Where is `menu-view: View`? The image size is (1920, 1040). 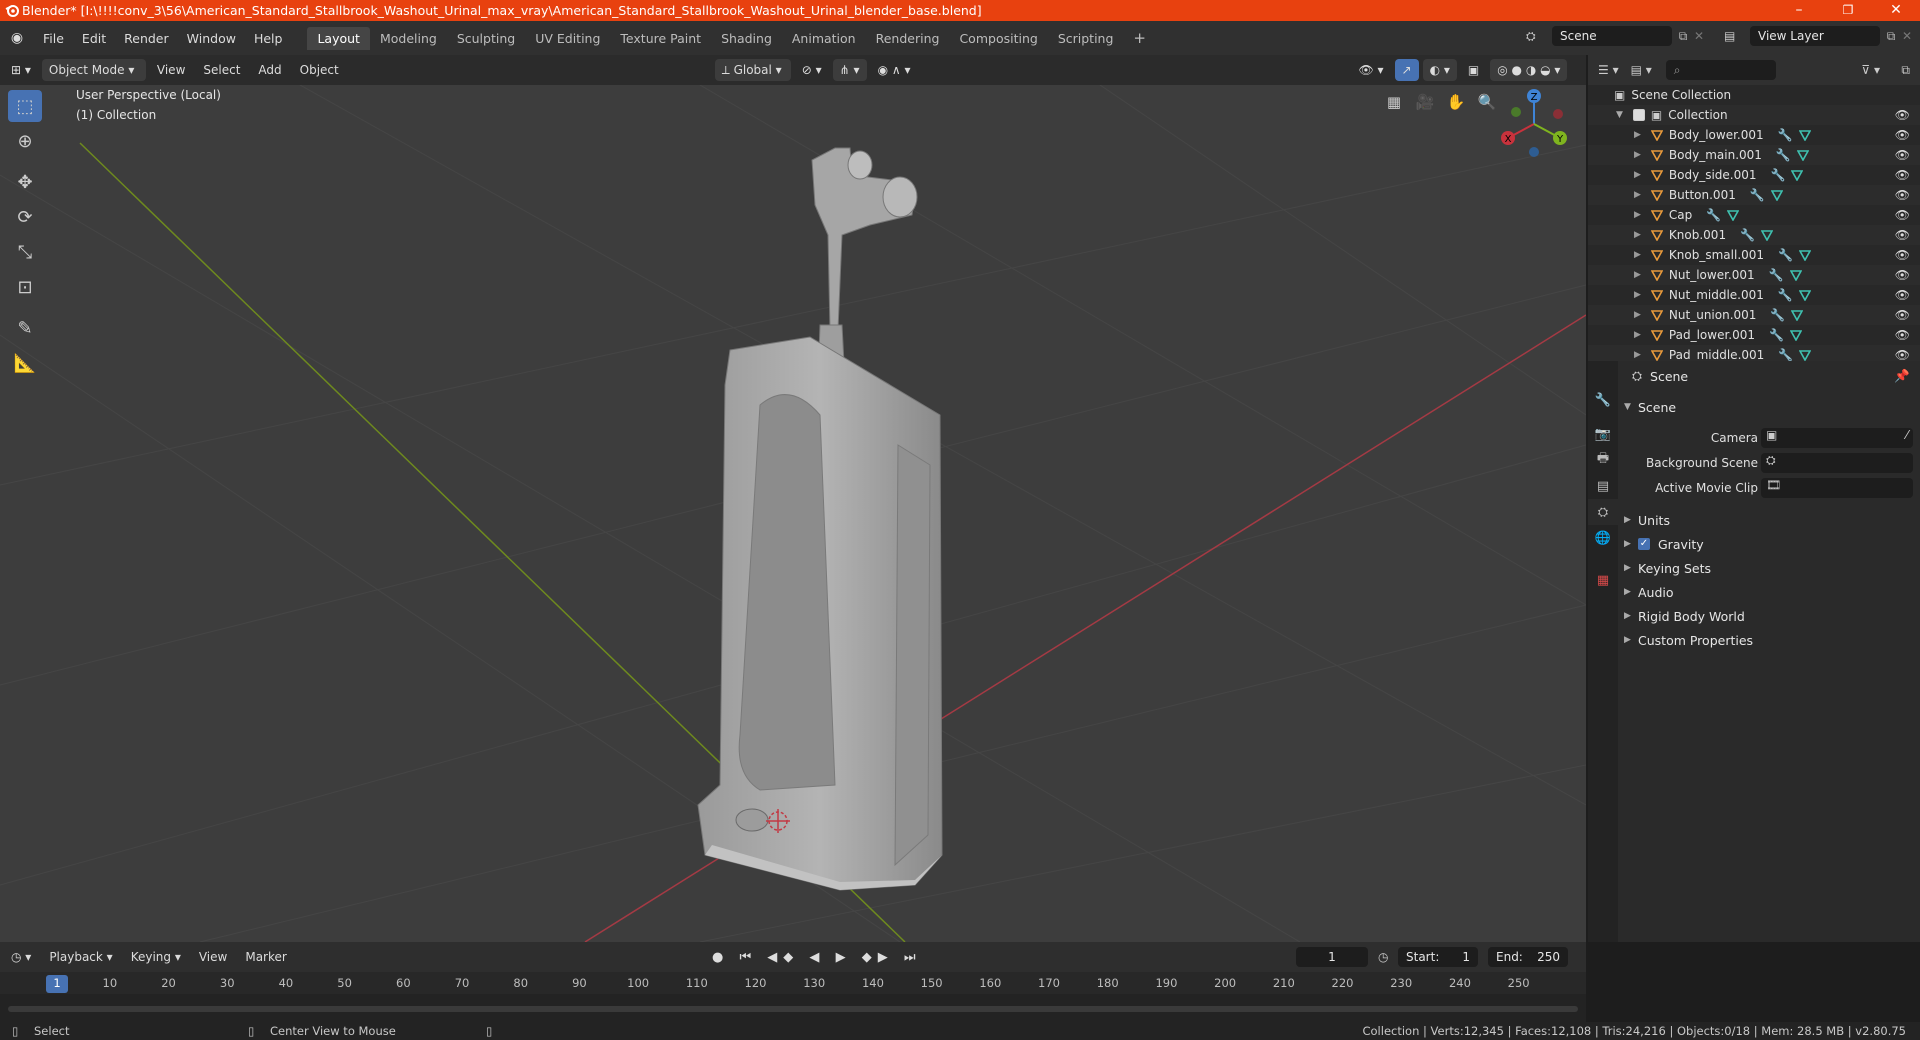
menu-view: View is located at coordinates (171, 70).